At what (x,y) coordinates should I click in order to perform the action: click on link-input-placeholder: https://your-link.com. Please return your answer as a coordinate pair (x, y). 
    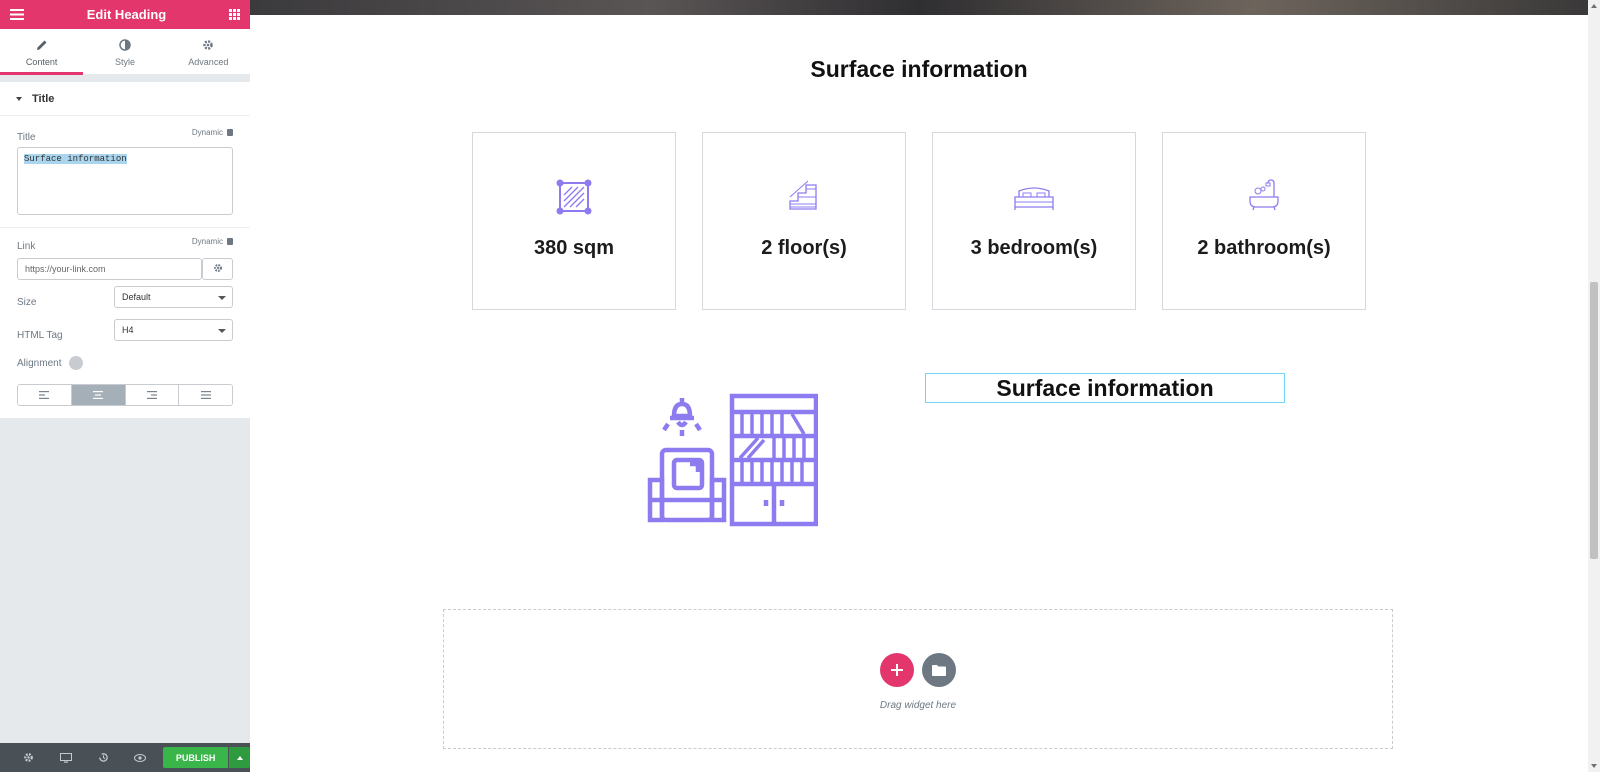
    Looking at the image, I should click on (65, 269).